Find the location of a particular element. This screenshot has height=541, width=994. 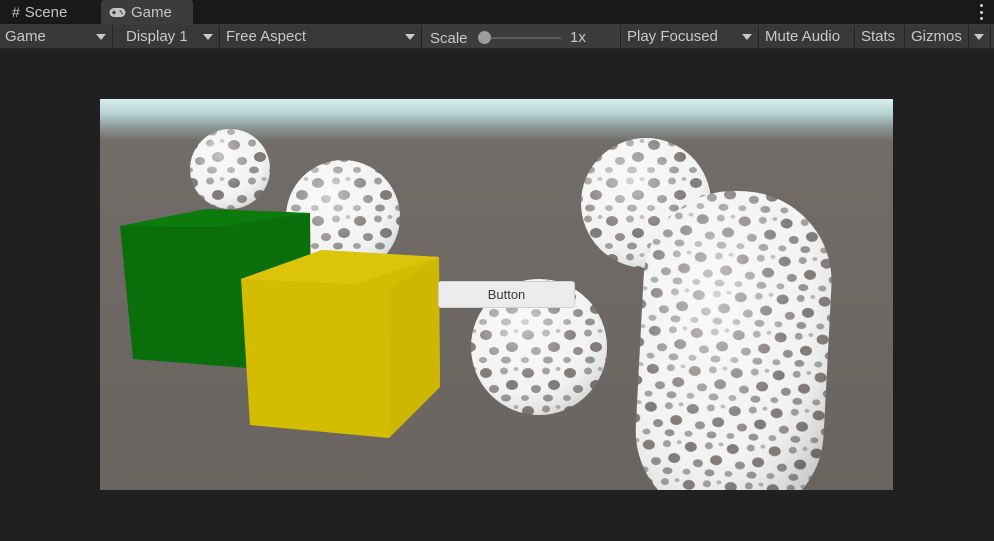

play-mode-value: Play Focused is located at coordinates (672, 36).